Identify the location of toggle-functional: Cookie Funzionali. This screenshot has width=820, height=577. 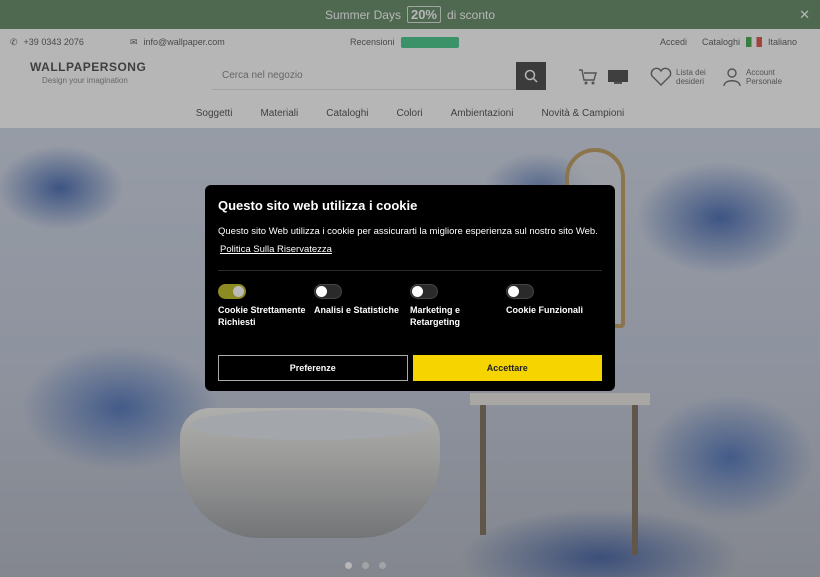
(554, 306).